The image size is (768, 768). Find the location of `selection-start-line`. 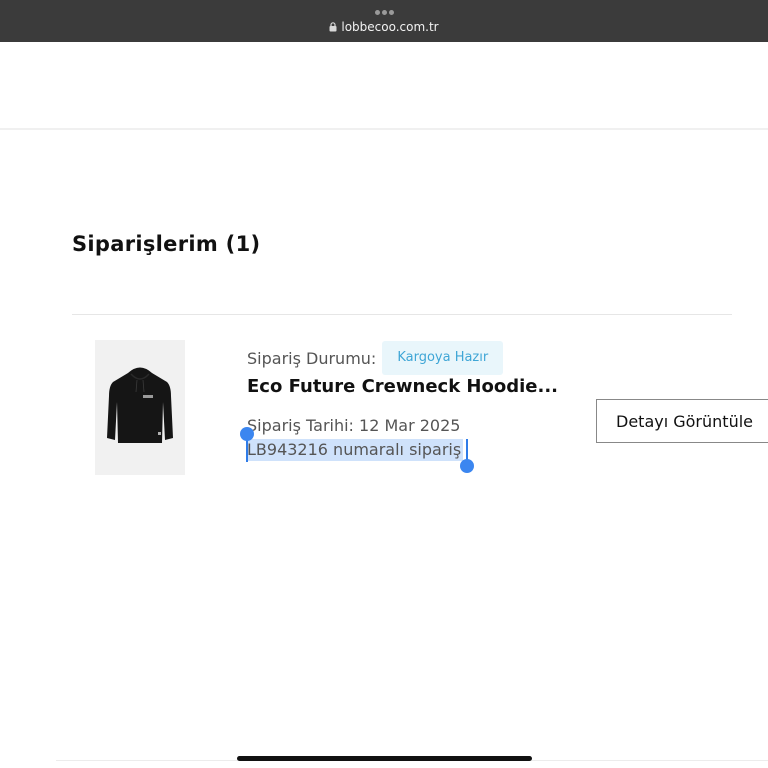

selection-start-line is located at coordinates (247, 450).